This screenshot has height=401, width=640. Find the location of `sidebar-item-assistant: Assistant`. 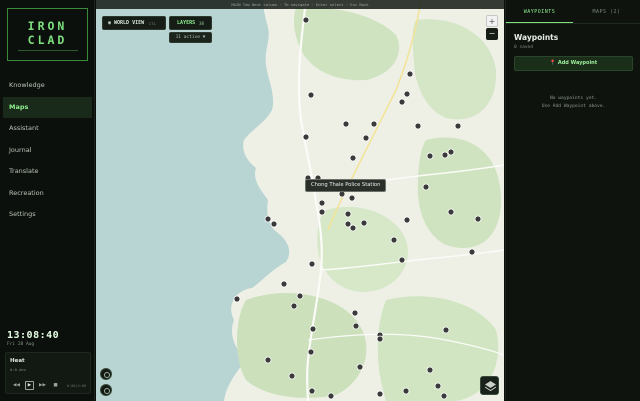

sidebar-item-assistant: Assistant is located at coordinates (47, 129).